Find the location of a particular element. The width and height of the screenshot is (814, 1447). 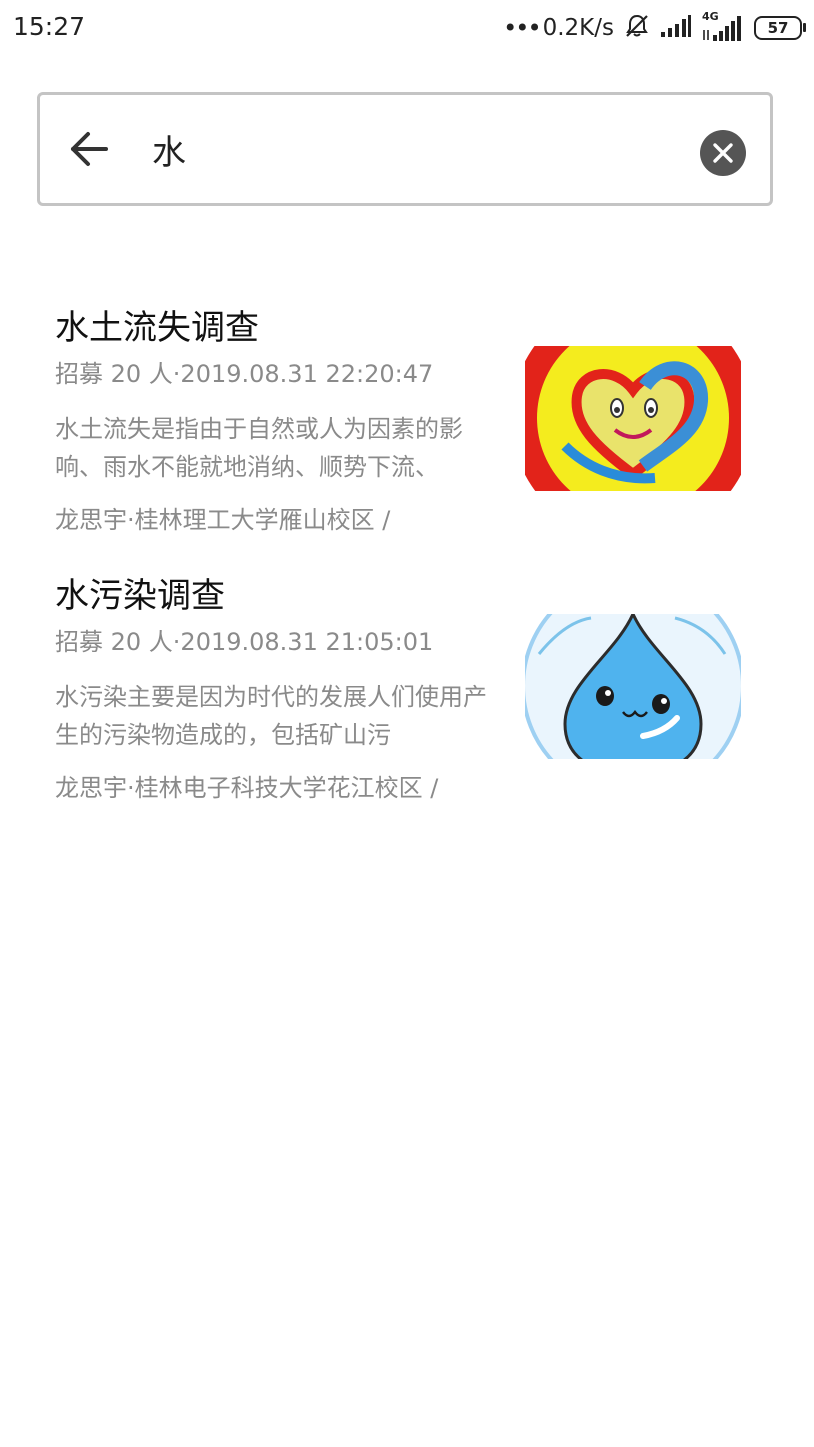

battery-icon: 57 is located at coordinates (780, 28).